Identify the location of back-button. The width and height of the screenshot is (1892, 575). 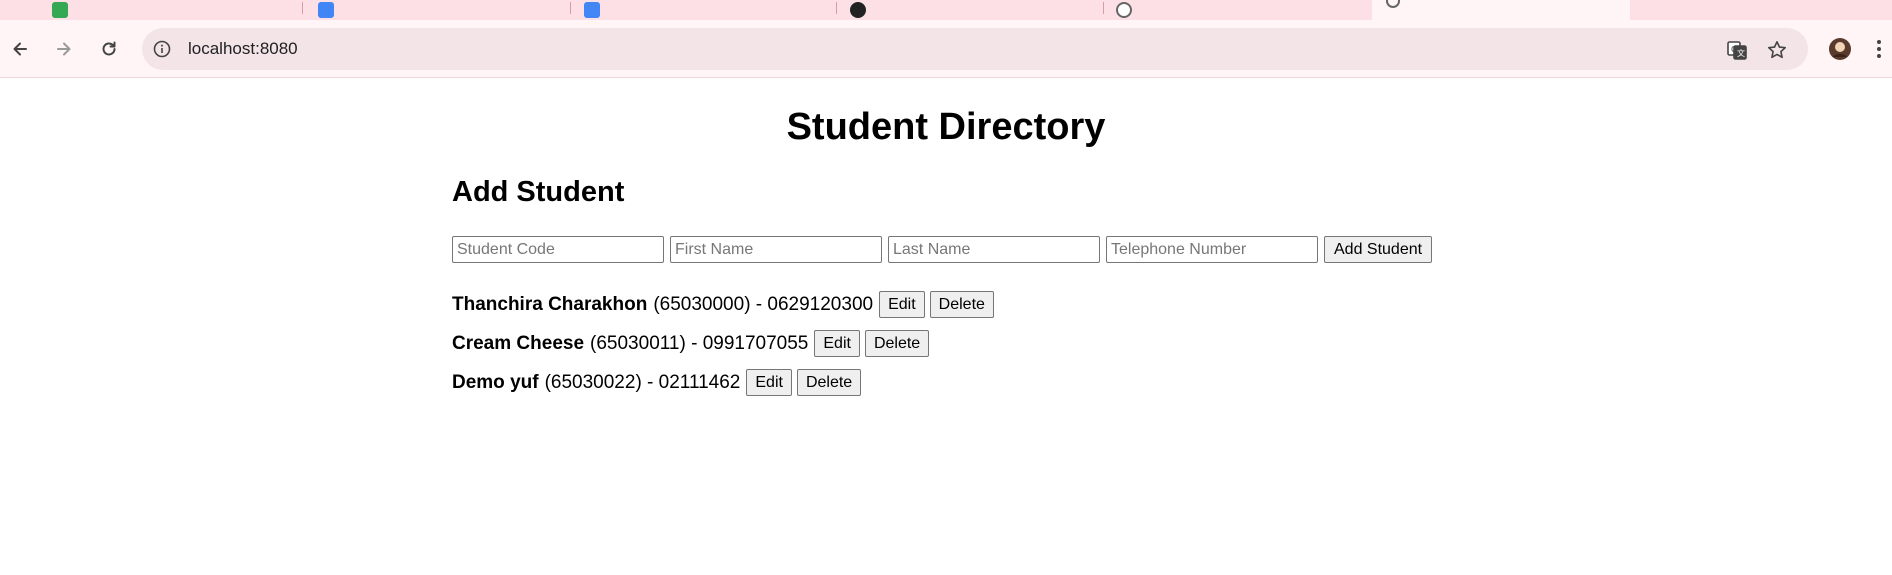
(20, 49).